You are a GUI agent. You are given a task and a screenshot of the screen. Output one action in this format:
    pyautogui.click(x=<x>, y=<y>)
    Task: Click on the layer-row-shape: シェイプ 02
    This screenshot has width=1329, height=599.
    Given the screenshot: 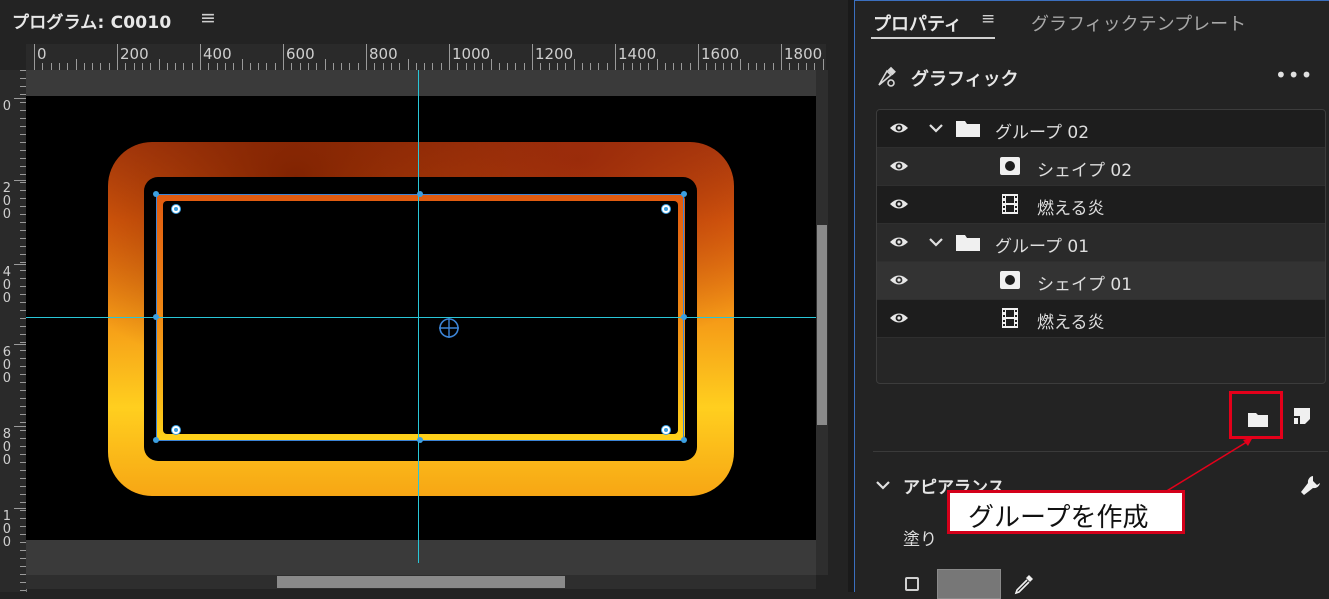 What is the action you would take?
    pyautogui.click(x=1101, y=167)
    